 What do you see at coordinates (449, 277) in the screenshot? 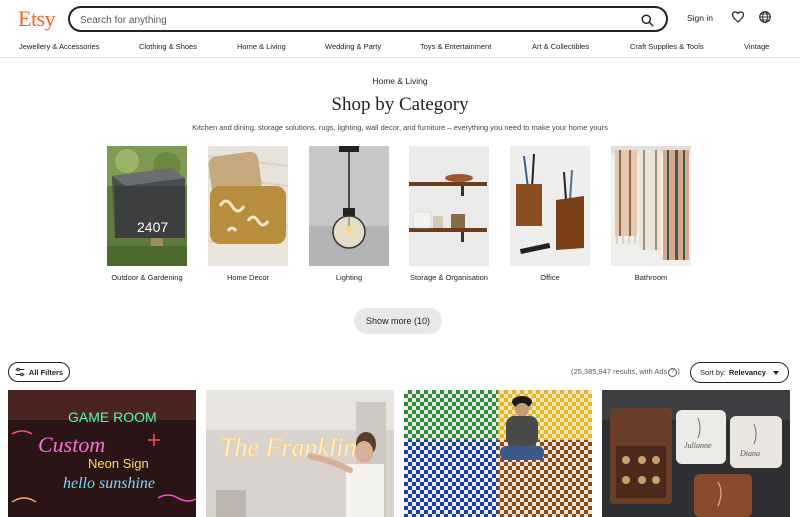
I see `category-label: Storage & Organisation` at bounding box center [449, 277].